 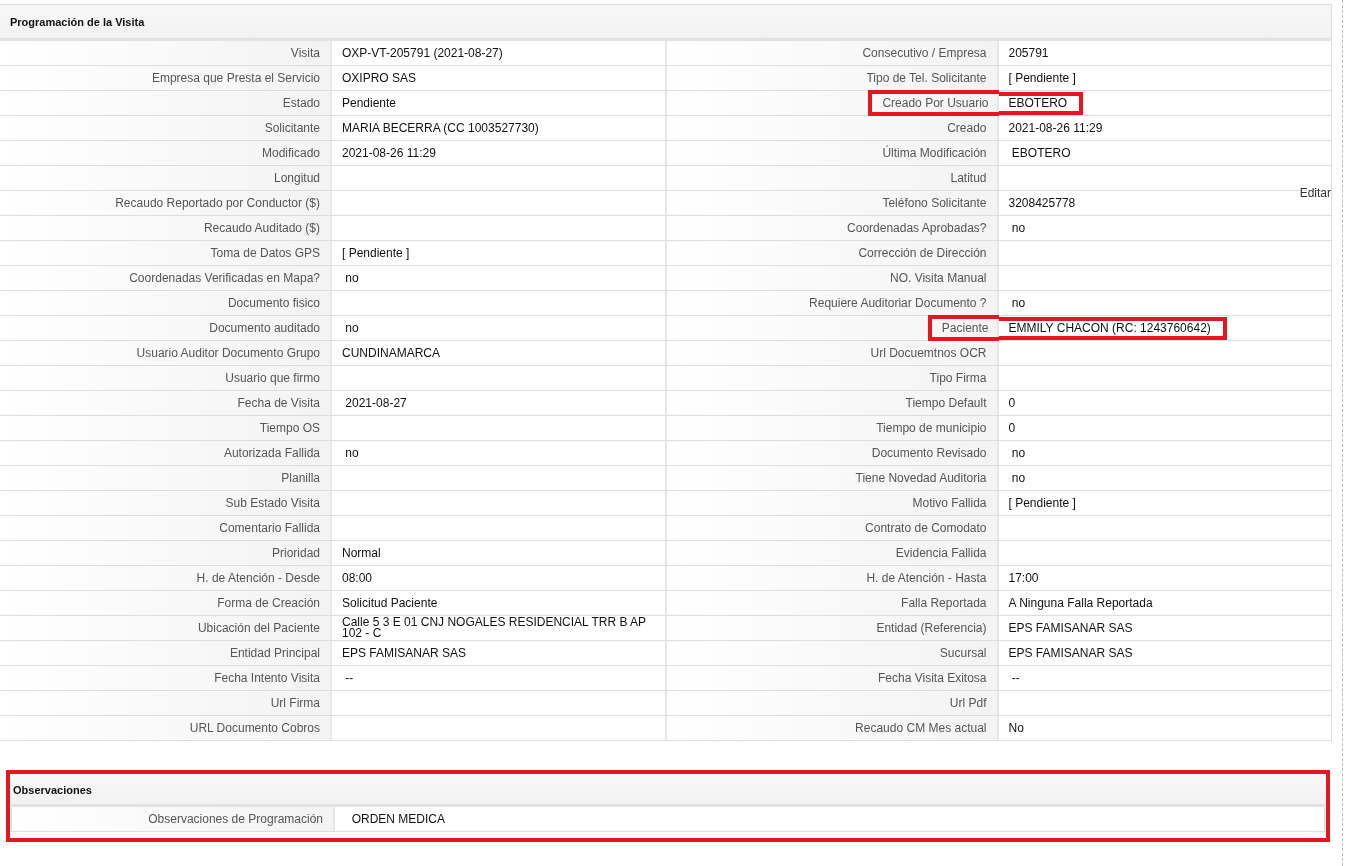 What do you see at coordinates (295, 703) in the screenshot?
I see `field-label: Url Firma` at bounding box center [295, 703].